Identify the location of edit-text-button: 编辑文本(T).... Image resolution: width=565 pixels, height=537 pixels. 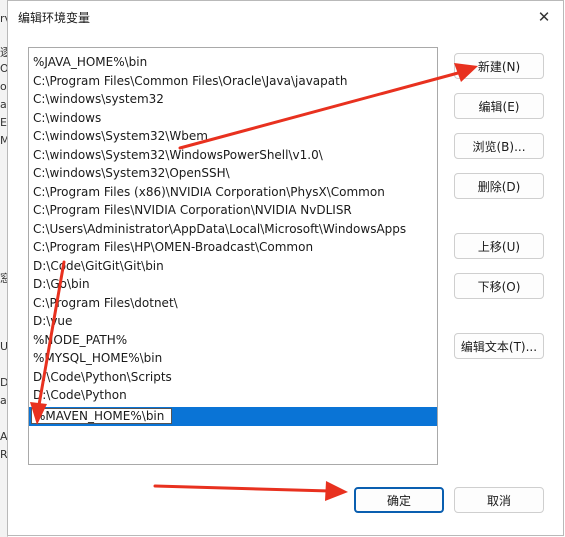
(499, 346).